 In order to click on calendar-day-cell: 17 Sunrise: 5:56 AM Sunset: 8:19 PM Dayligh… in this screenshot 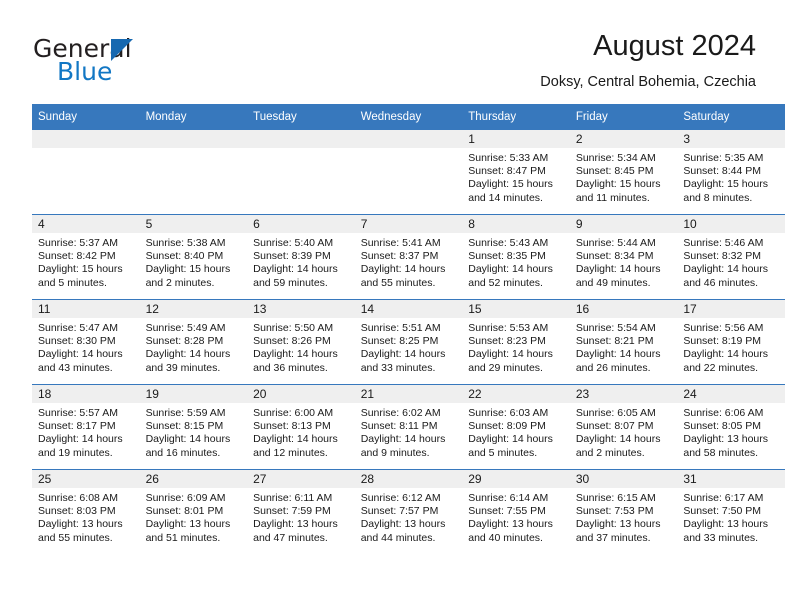, I will do `click(731, 342)`.